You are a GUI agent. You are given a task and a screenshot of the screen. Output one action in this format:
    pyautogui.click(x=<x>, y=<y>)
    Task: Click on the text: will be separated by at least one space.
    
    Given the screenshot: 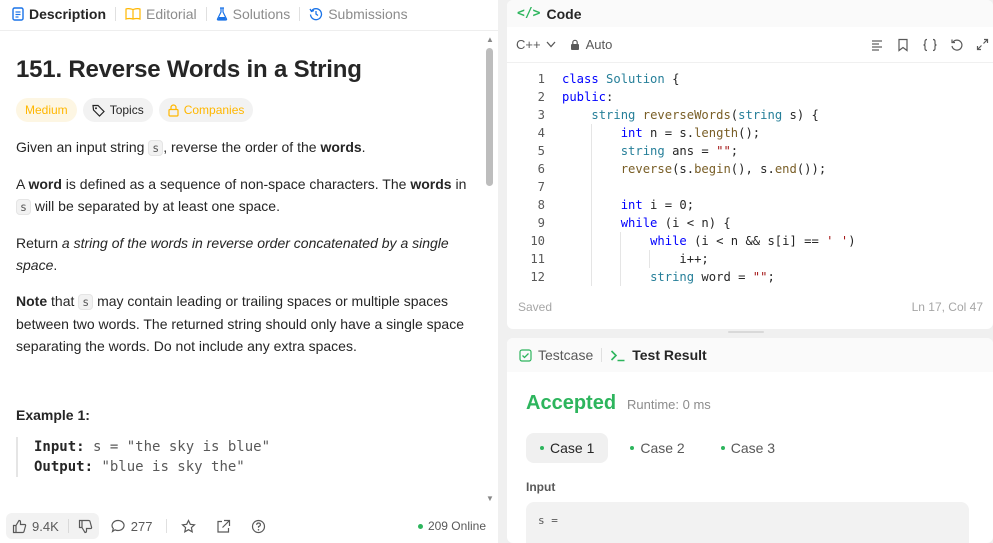 What is the action you would take?
    pyautogui.click(x=155, y=206)
    